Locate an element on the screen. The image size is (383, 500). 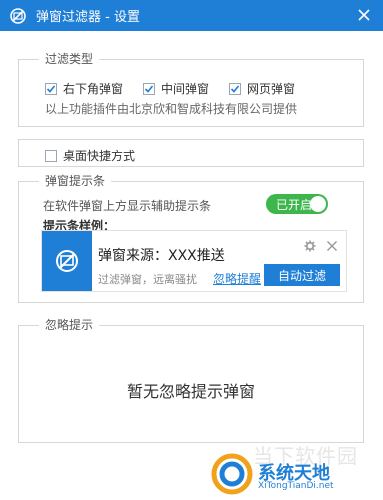
desktop-shortcut-group: 桌面快捷方式 is located at coordinates (191, 153).